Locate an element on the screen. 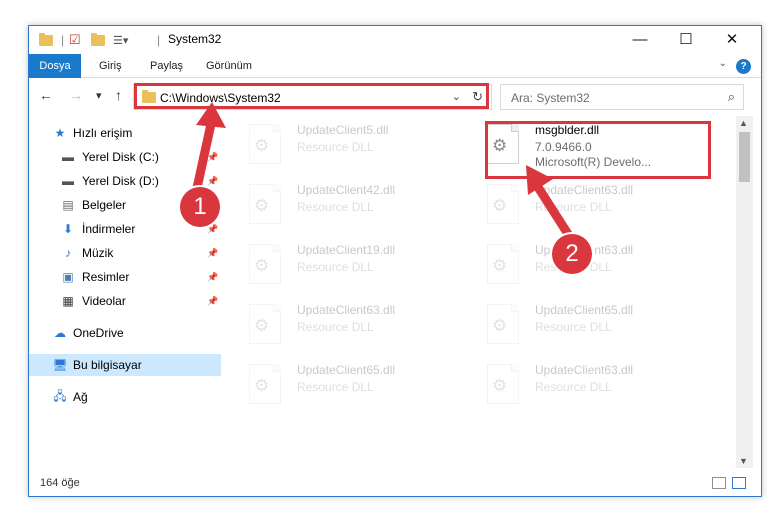 This screenshot has height=513, width=769. sidebar-item-disk-c: ▬ Yerel Disk (C:) 📌 is located at coordinates (125, 157).